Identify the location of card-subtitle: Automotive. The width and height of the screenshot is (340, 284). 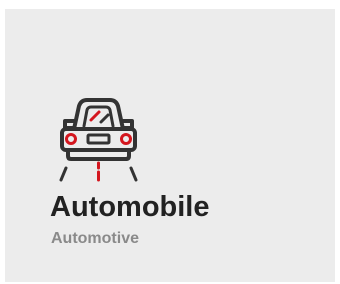
(95, 238).